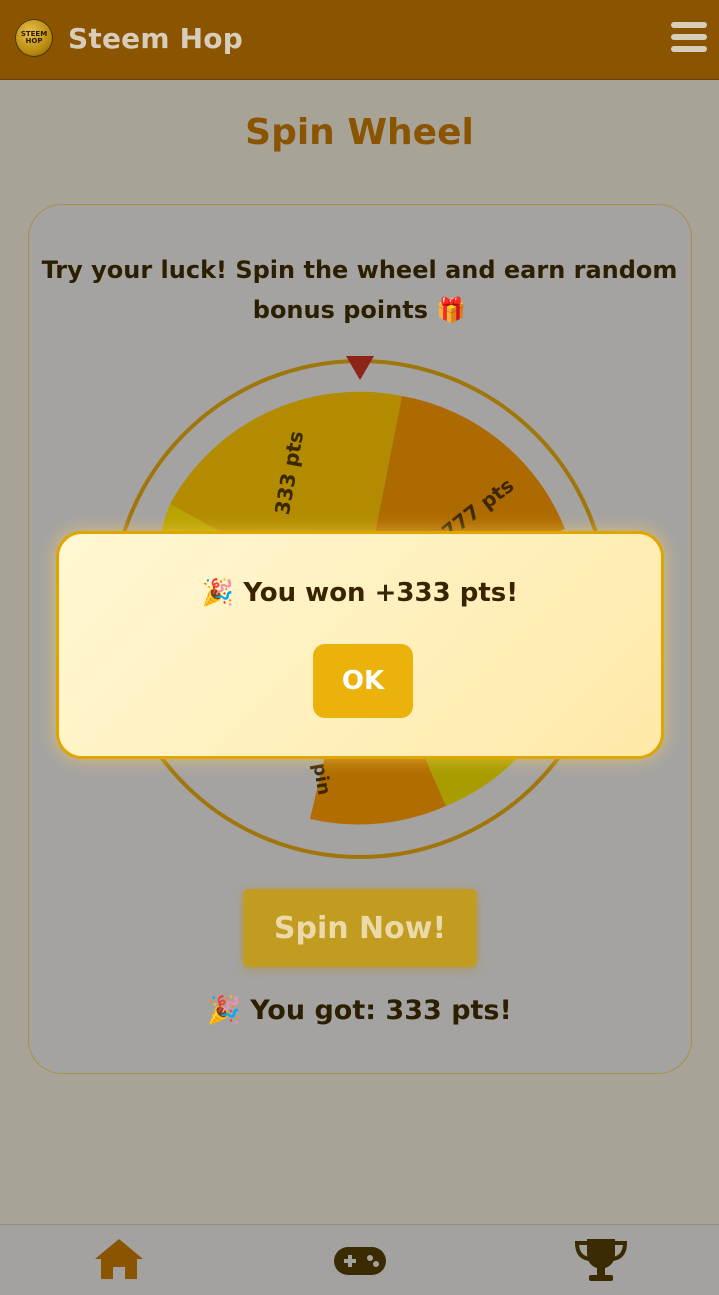 This screenshot has height=1295, width=719. I want to click on nav-leaderboard, so click(601, 1260).